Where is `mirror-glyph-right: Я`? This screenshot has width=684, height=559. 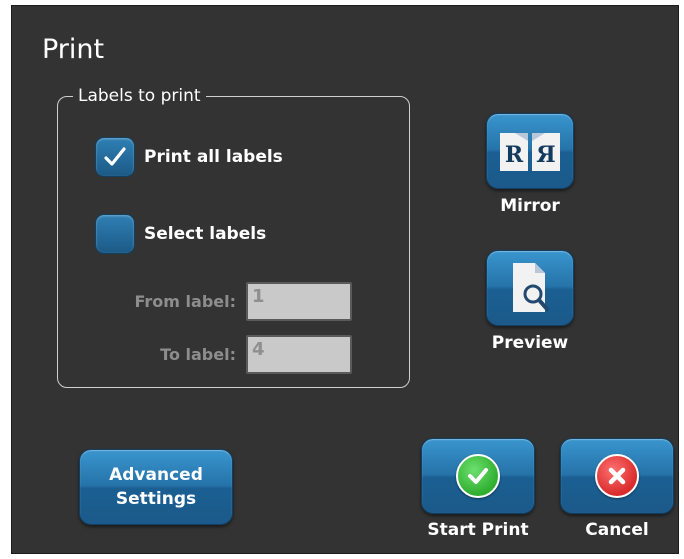
mirror-glyph-right: Я is located at coordinates (545, 155).